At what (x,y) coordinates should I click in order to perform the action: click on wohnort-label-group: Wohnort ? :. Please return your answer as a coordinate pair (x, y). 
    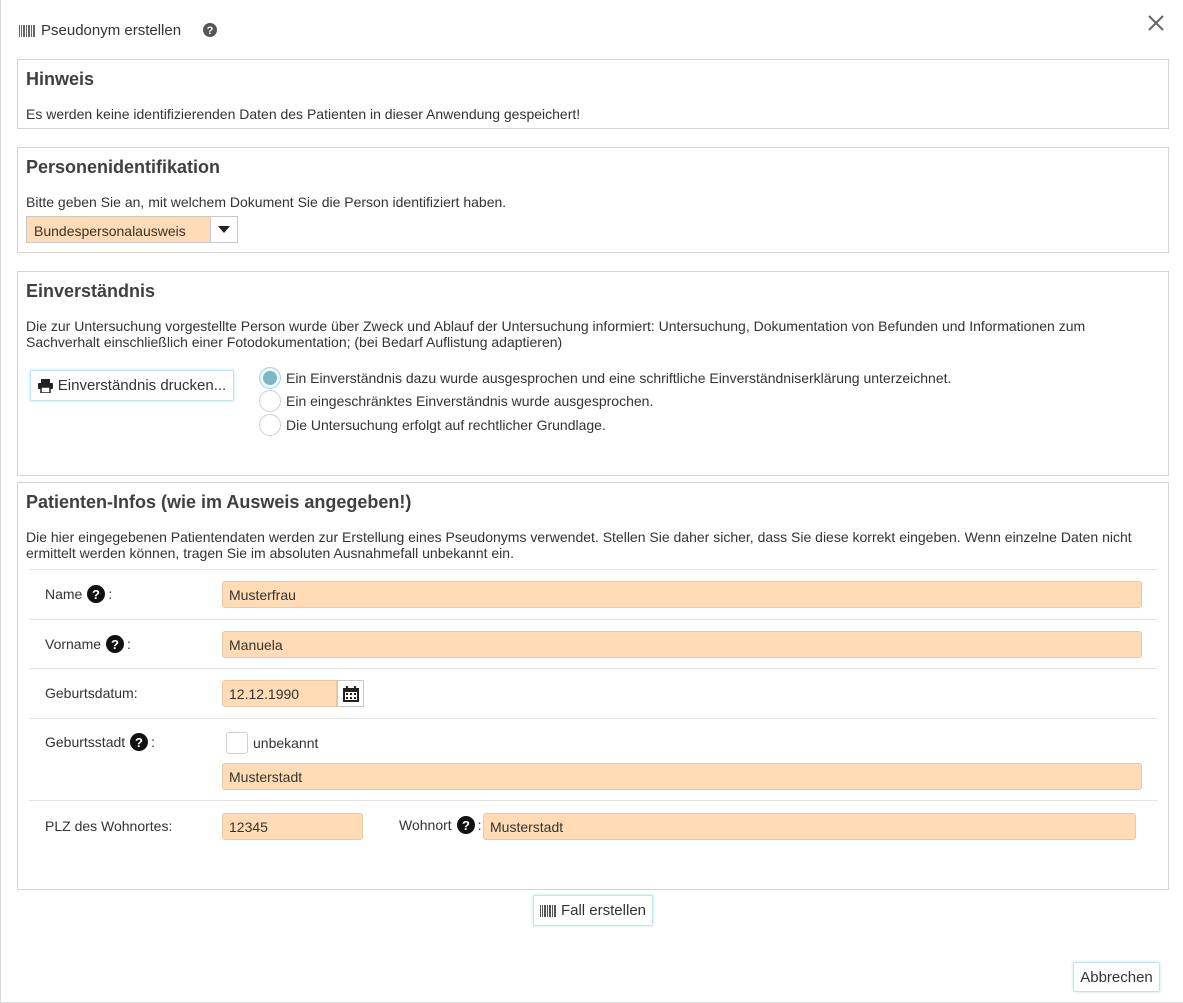
    Looking at the image, I should click on (440, 825).